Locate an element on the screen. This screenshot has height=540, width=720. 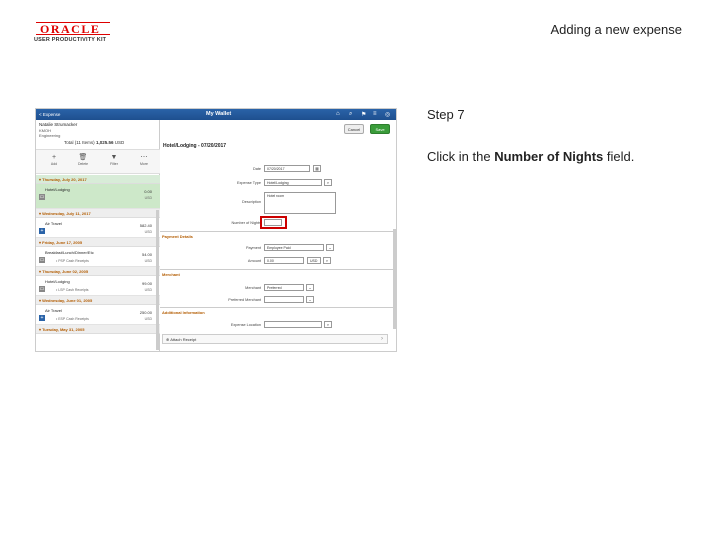
delete-button: 🗑 Delete is located at coordinates (83, 159).